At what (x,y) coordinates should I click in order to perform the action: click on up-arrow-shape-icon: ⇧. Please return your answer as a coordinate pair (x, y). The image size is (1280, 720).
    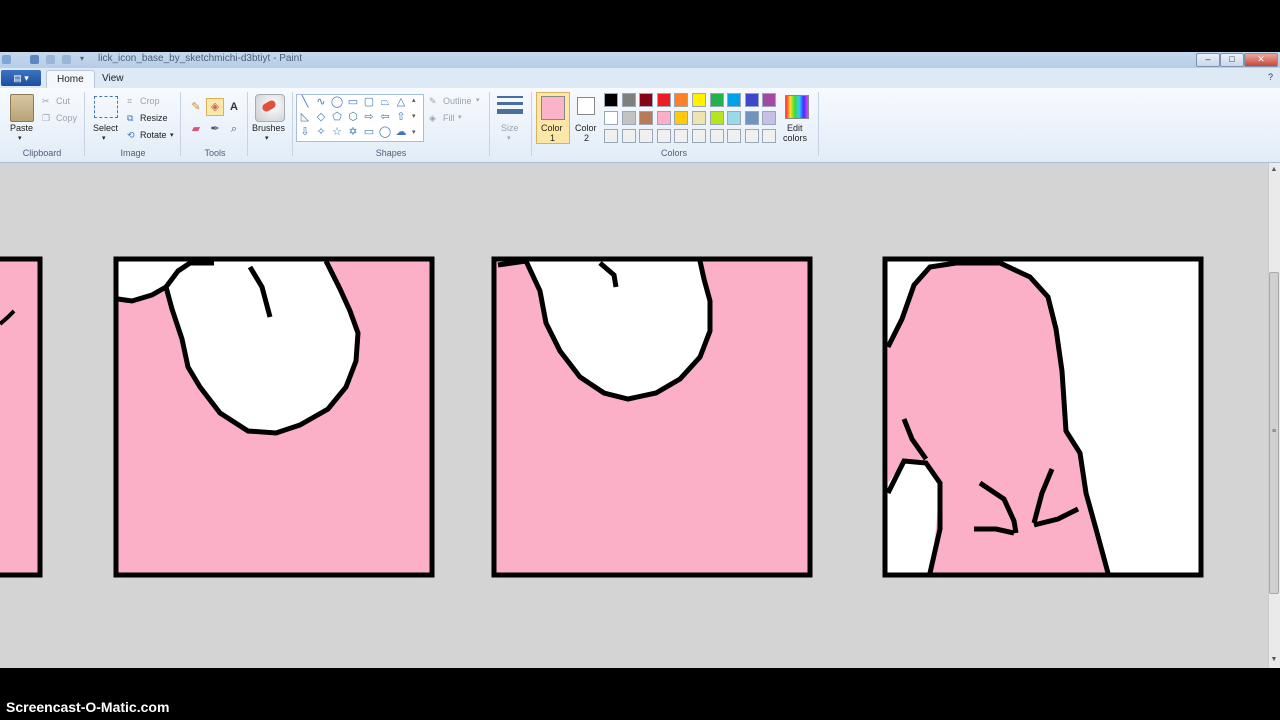
    Looking at the image, I should click on (401, 117).